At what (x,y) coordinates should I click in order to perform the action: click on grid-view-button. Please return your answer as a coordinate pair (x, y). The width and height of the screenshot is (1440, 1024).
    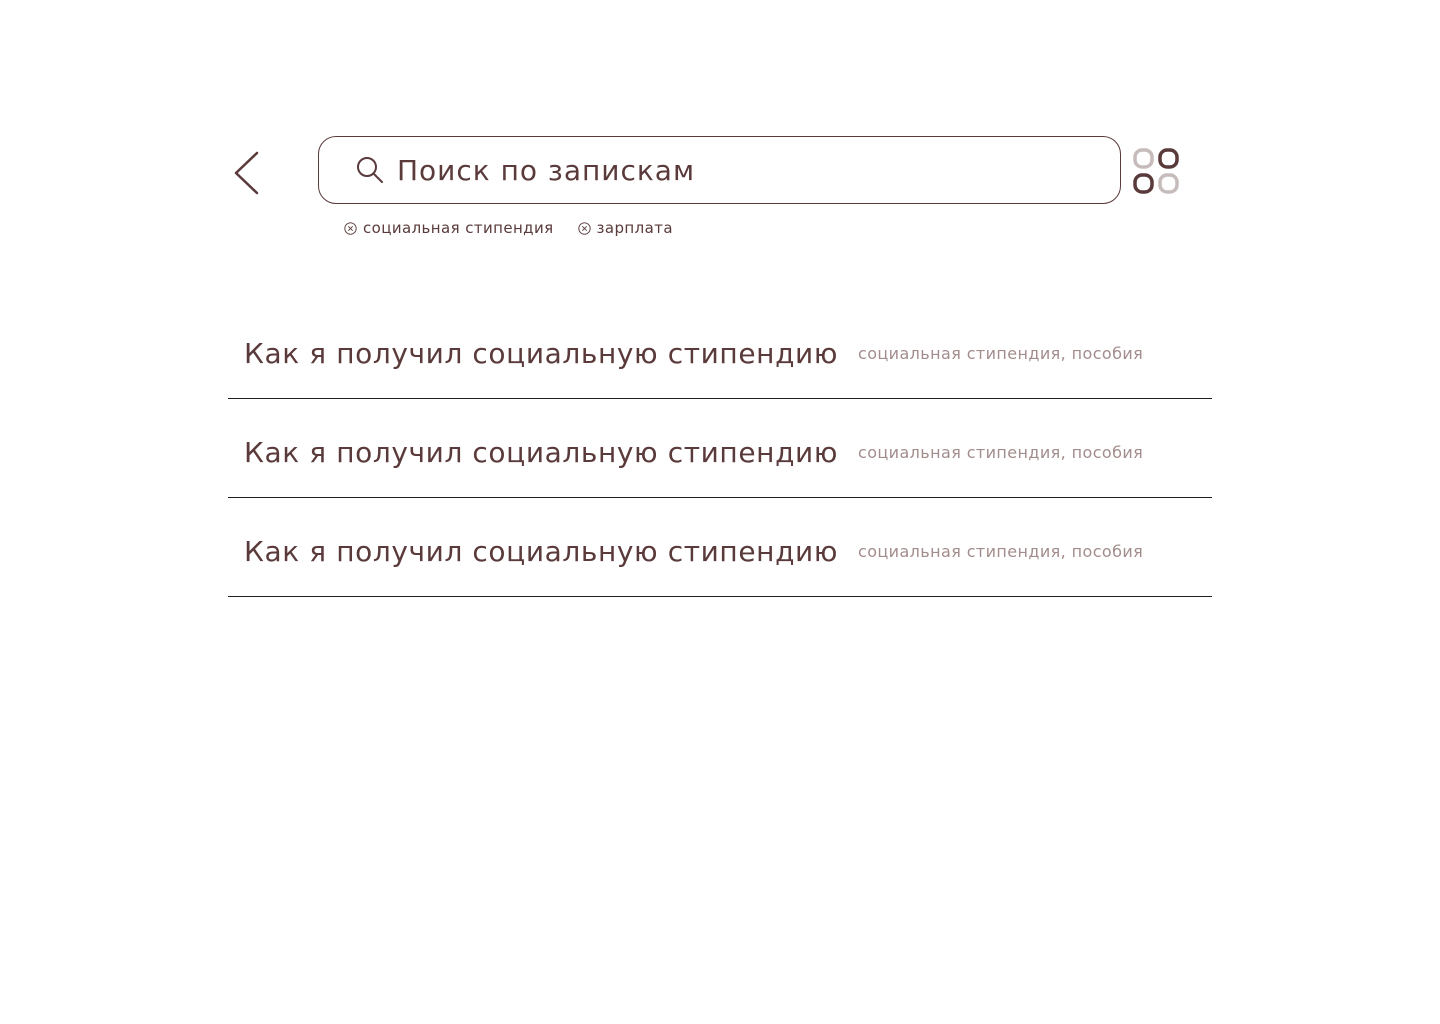
    Looking at the image, I should click on (1157, 172).